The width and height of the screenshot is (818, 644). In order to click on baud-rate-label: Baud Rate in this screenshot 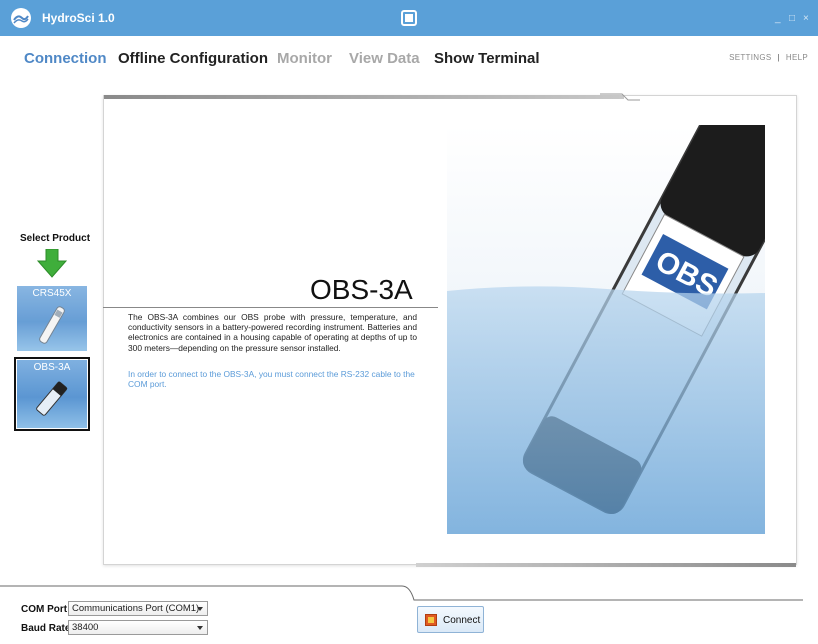, I will do `click(46, 628)`.